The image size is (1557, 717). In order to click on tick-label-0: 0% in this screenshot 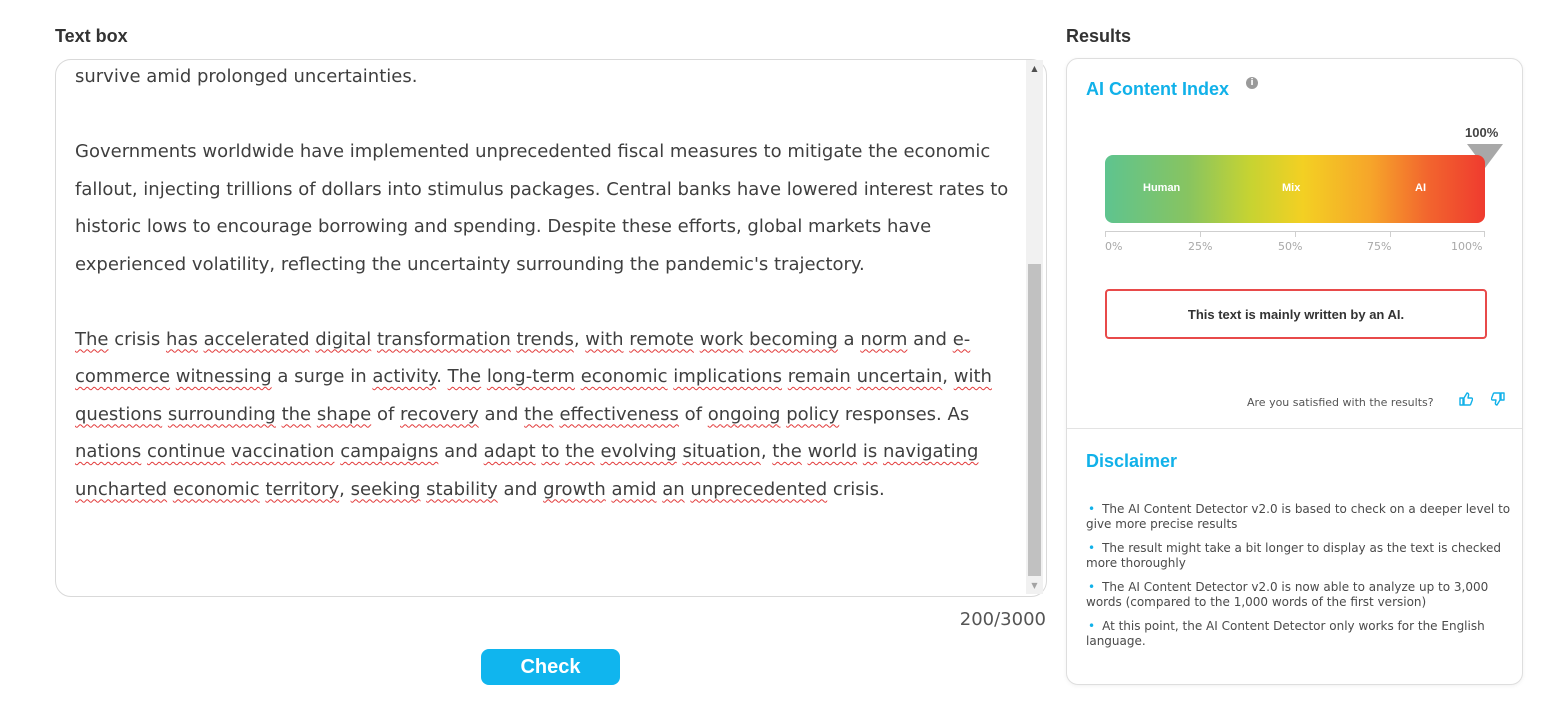, I will do `click(1114, 246)`.